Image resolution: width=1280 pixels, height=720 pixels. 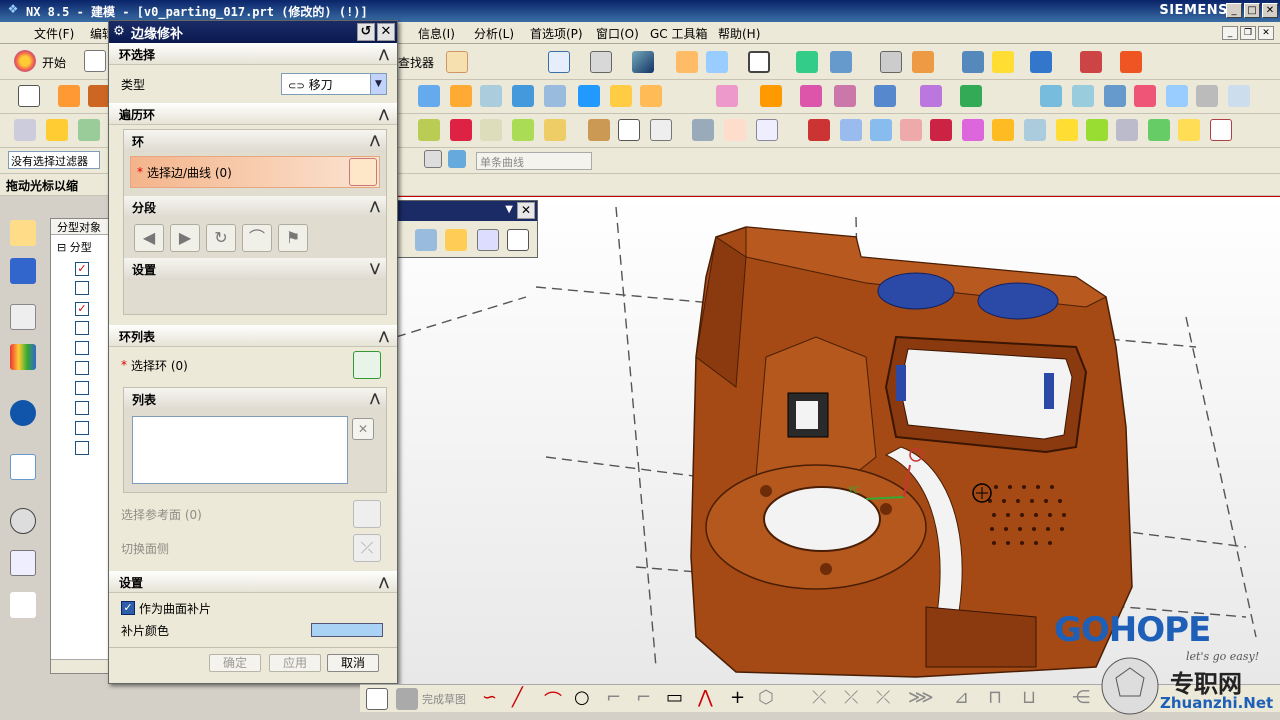 What do you see at coordinates (25, 61) in the screenshot?
I see `start-icon` at bounding box center [25, 61].